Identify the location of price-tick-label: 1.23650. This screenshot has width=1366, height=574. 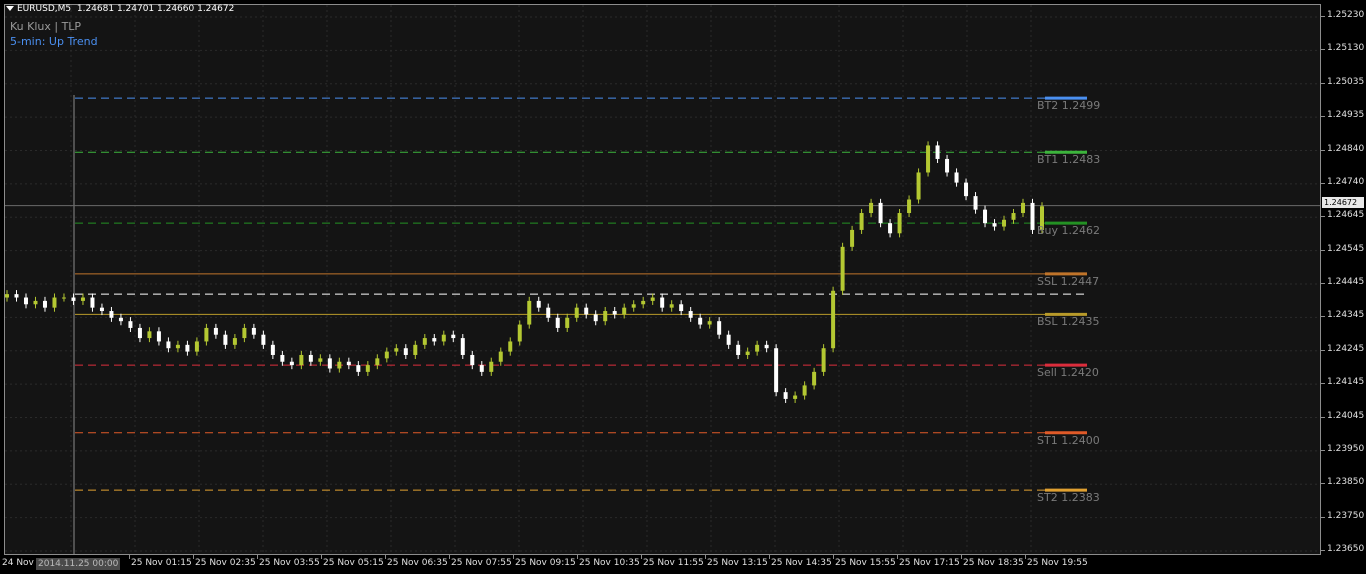
(1346, 549).